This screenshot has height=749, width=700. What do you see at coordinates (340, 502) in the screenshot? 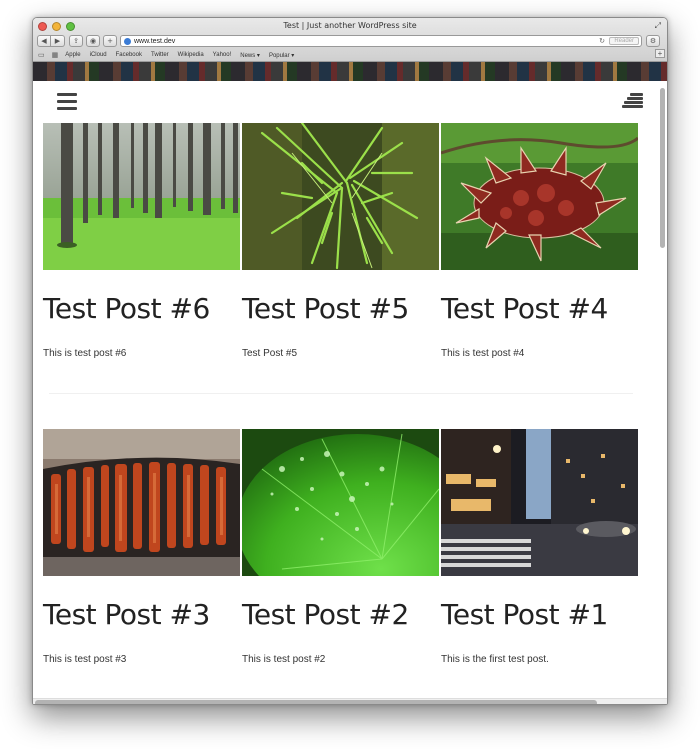
I see `post-thumbnail-green-leaf-water-drops` at bounding box center [340, 502].